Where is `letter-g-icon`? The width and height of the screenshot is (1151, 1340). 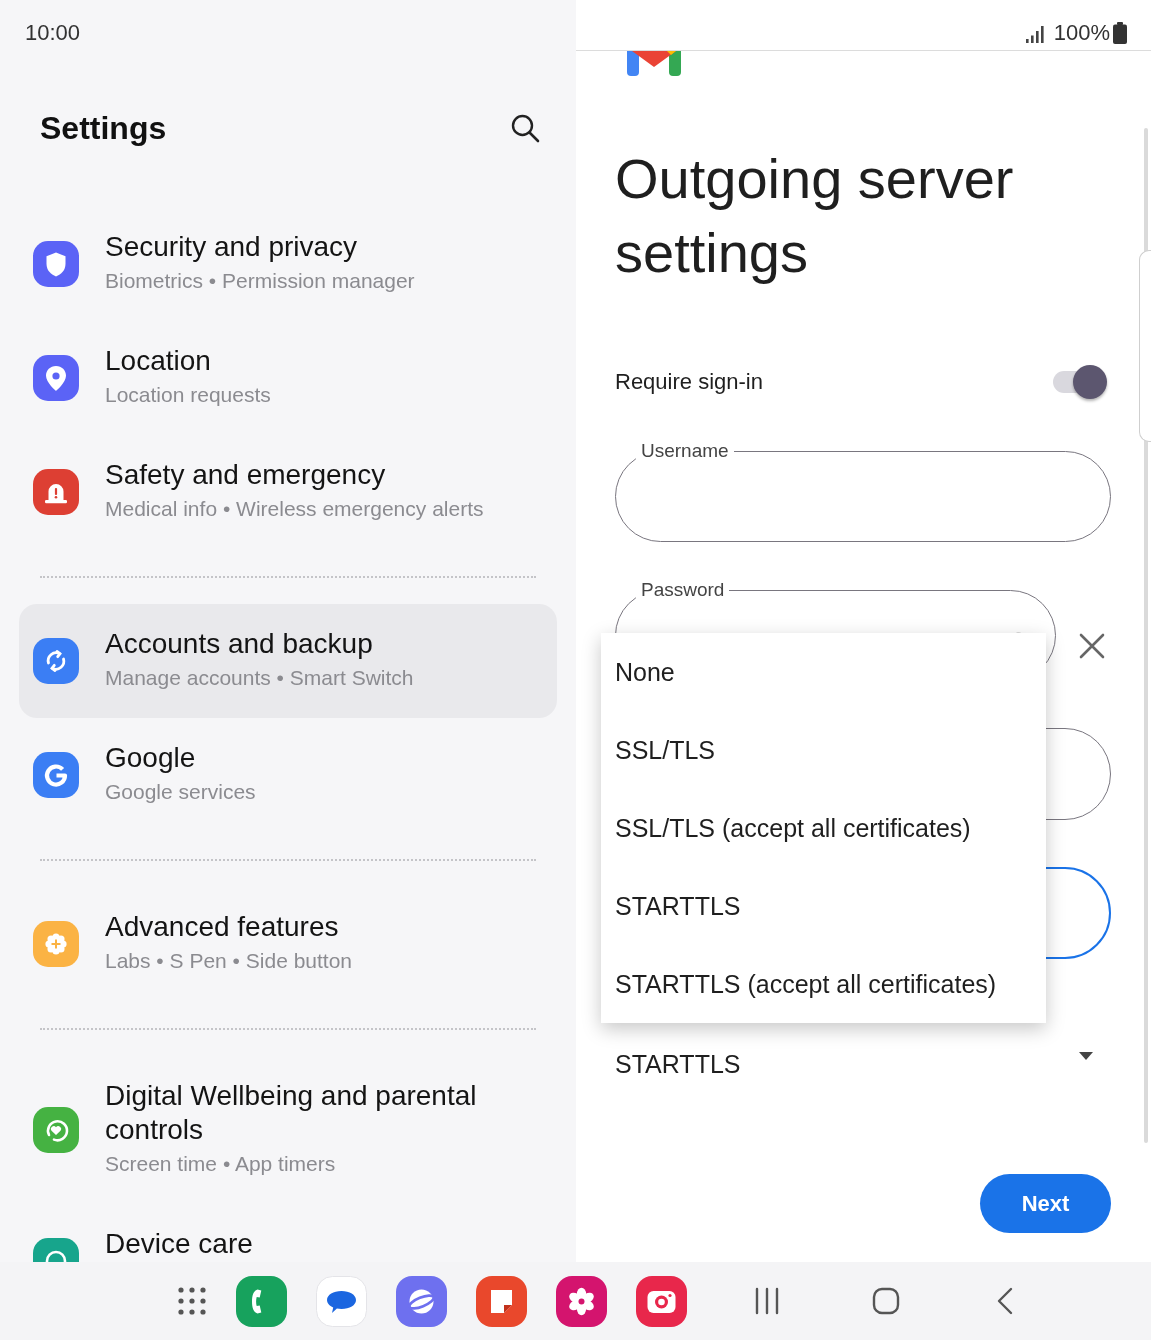 letter-g-icon is located at coordinates (56, 775).